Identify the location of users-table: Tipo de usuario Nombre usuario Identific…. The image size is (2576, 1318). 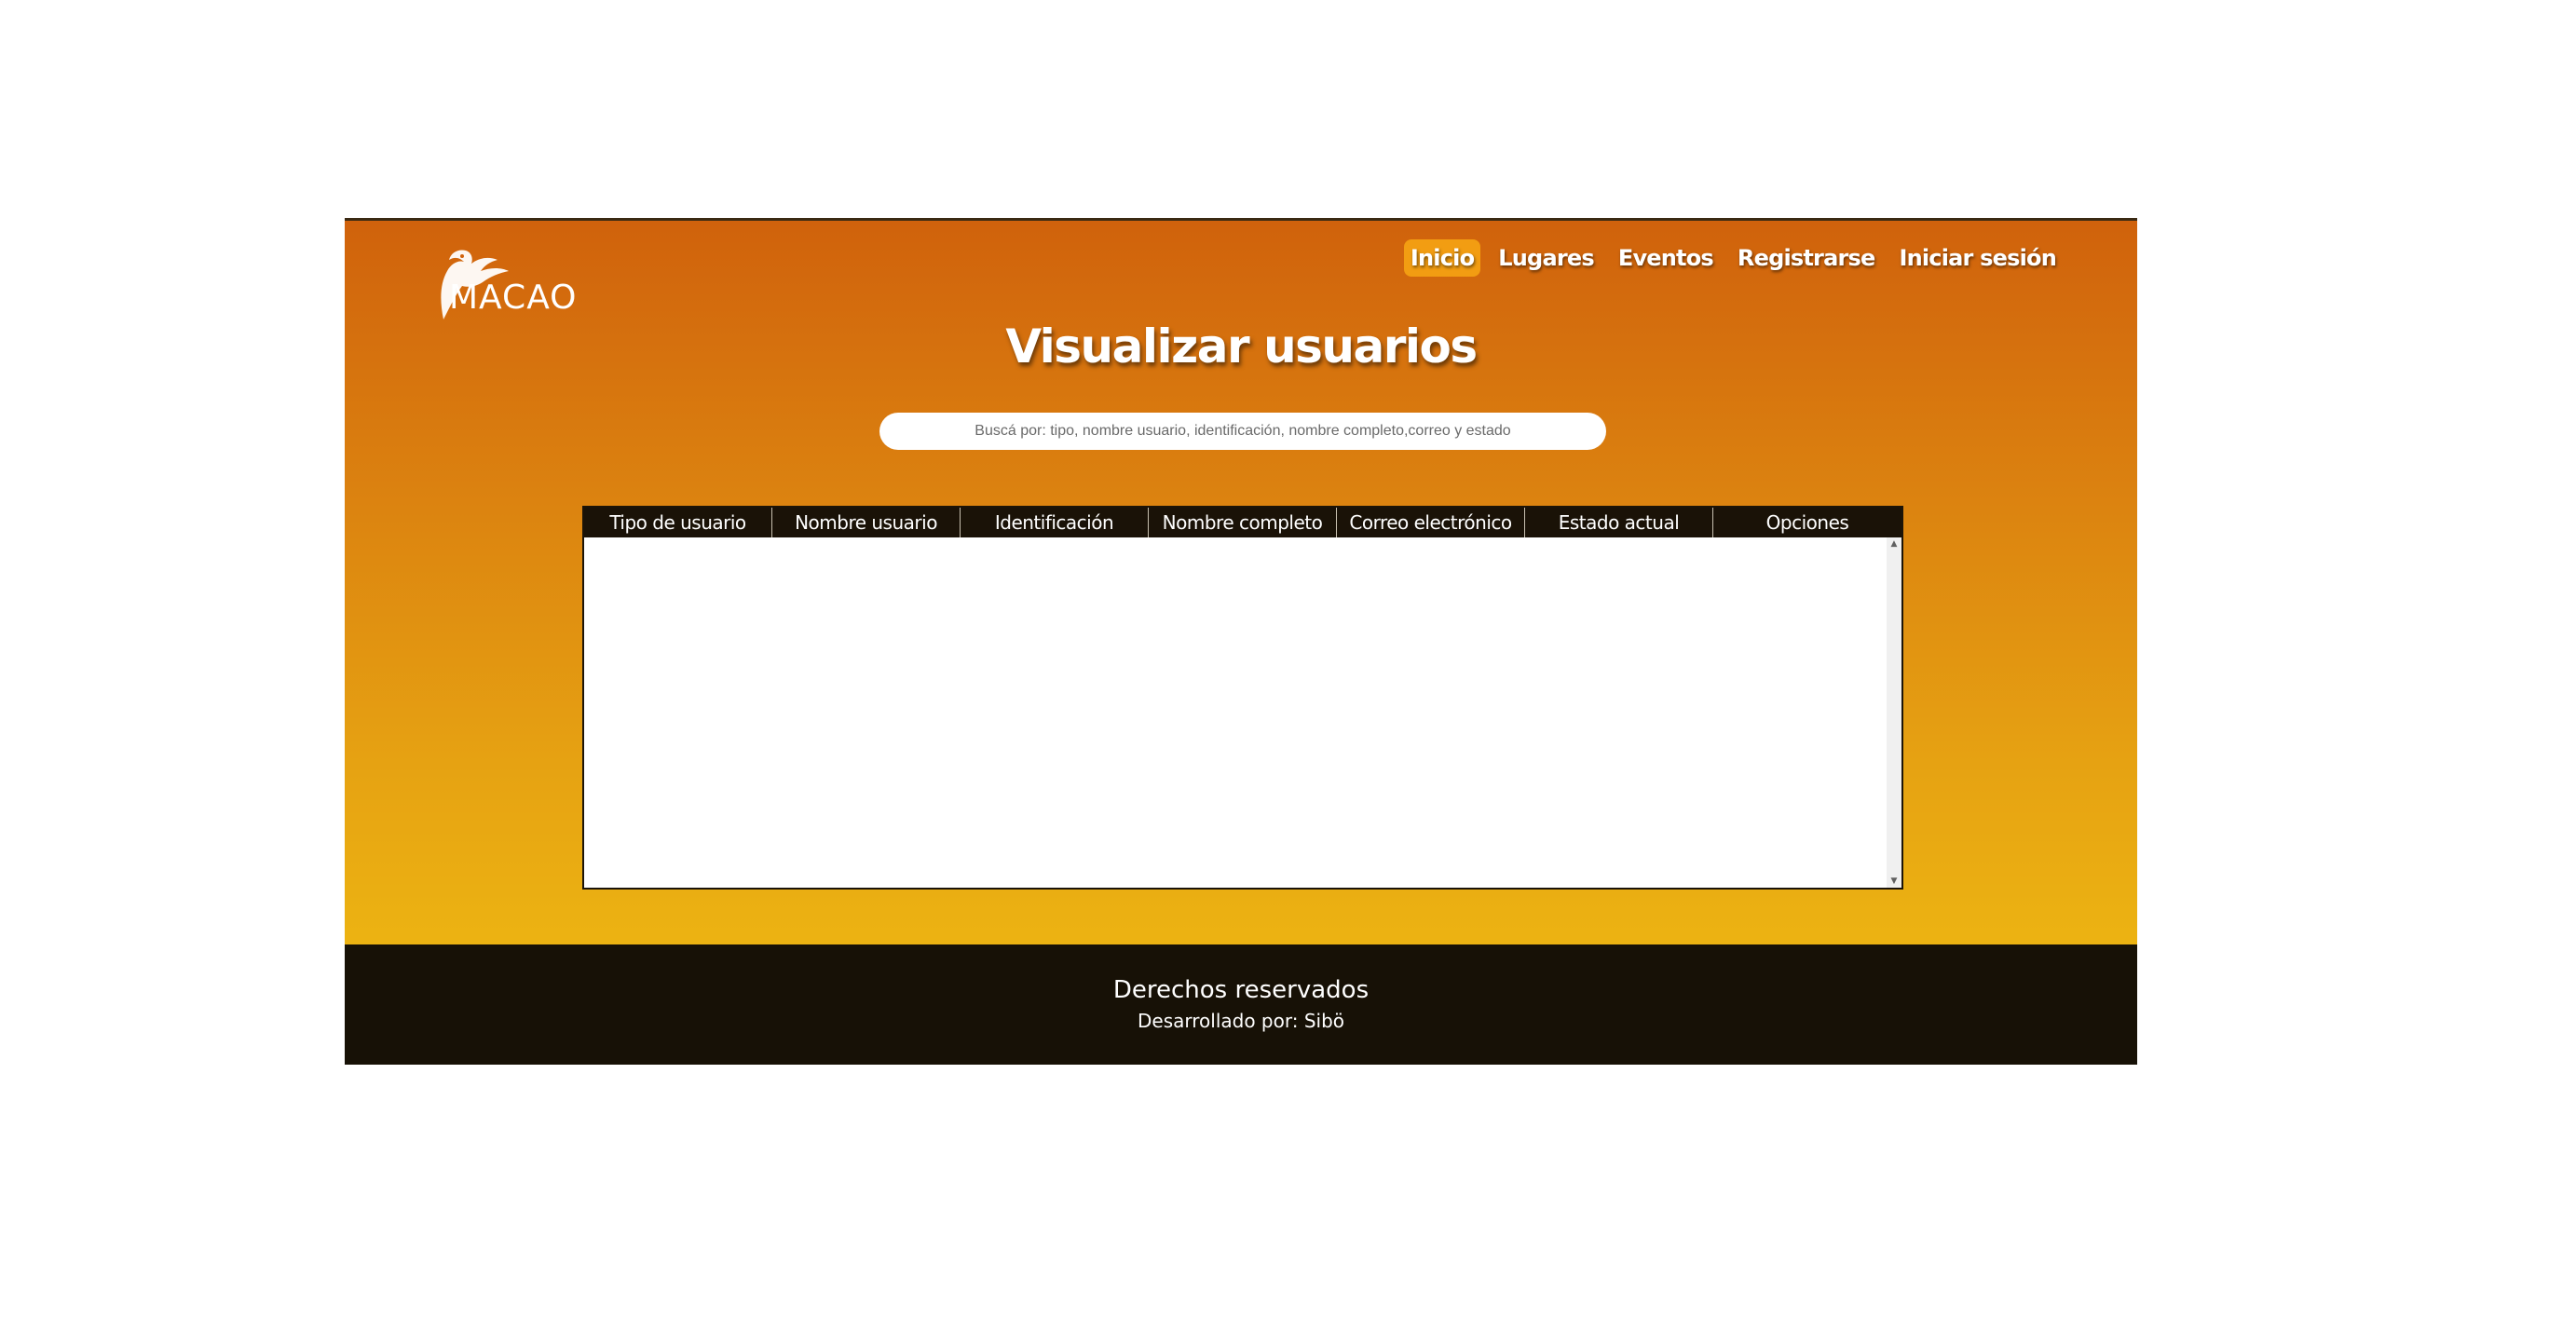
(1242, 698).